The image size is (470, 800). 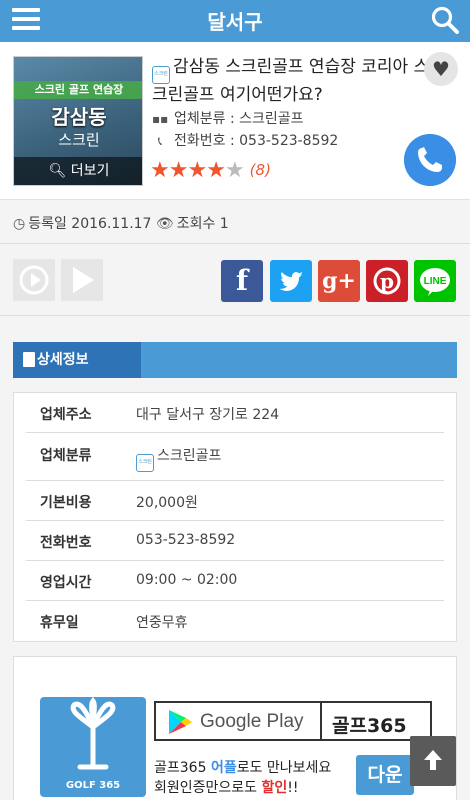 I want to click on page-title: 달서구, so click(x=235, y=22).